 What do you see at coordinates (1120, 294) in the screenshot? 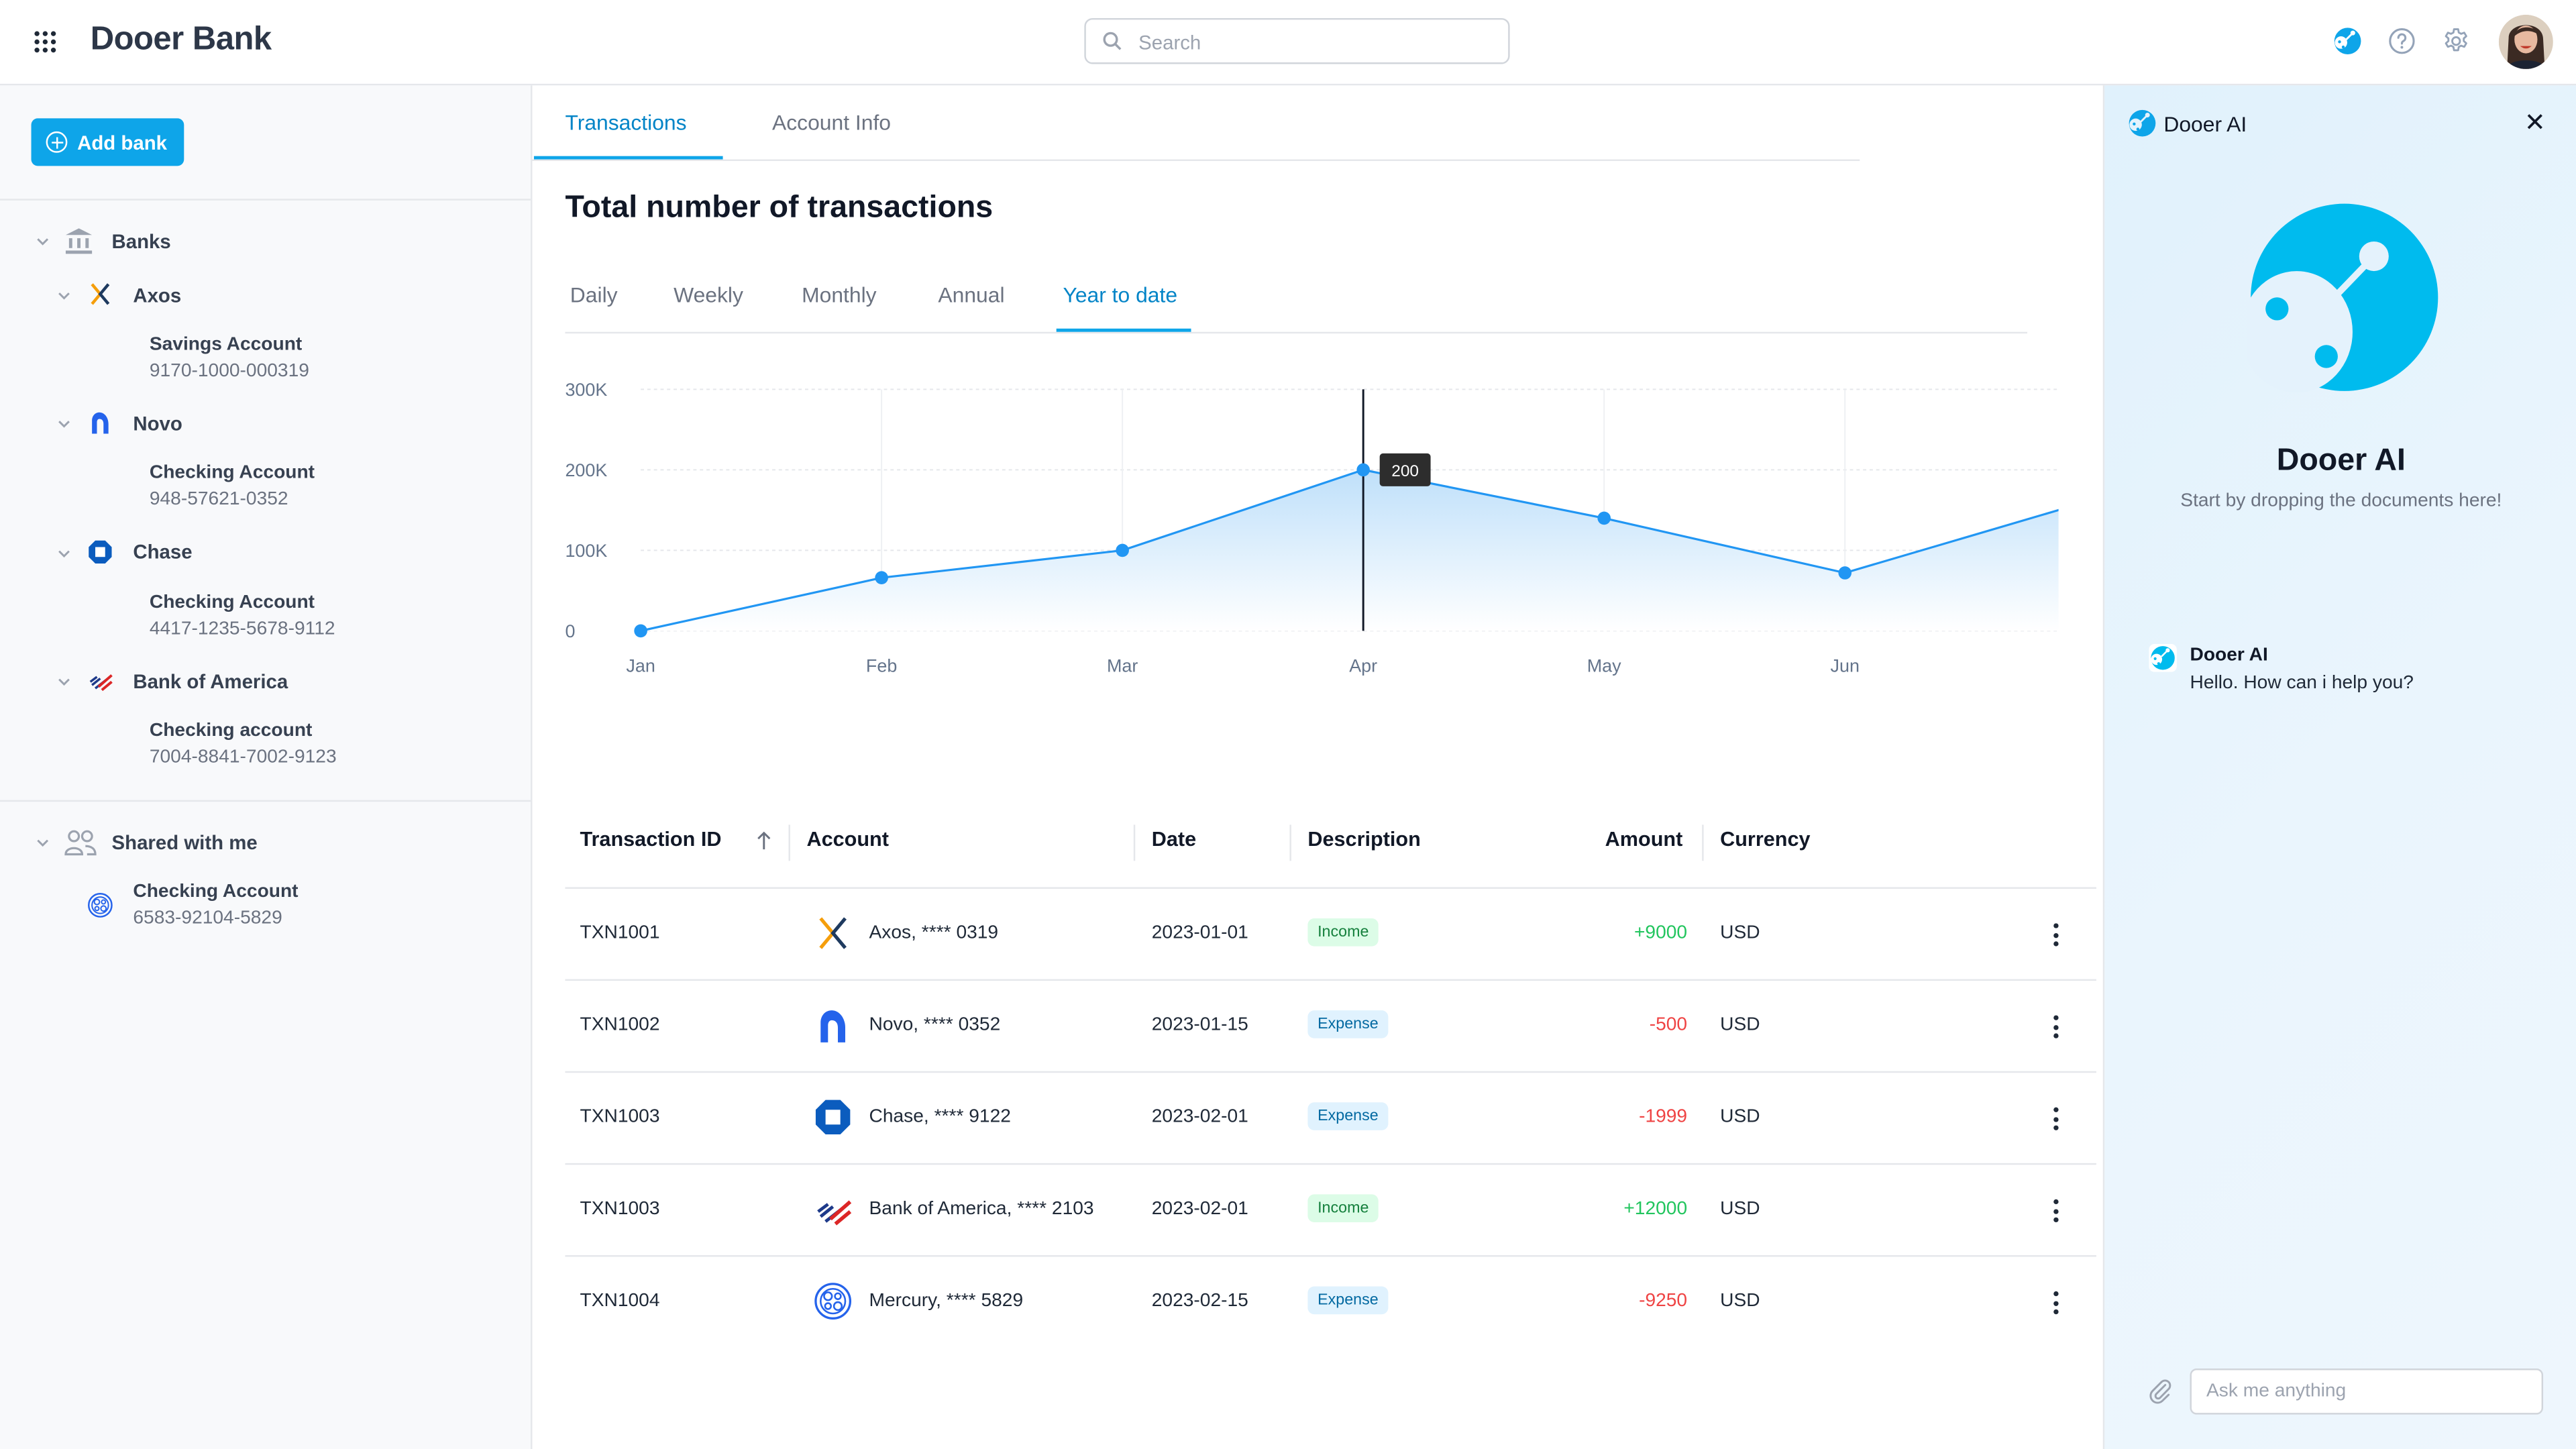
I see `period-tab-year-to-date: Year to date` at bounding box center [1120, 294].